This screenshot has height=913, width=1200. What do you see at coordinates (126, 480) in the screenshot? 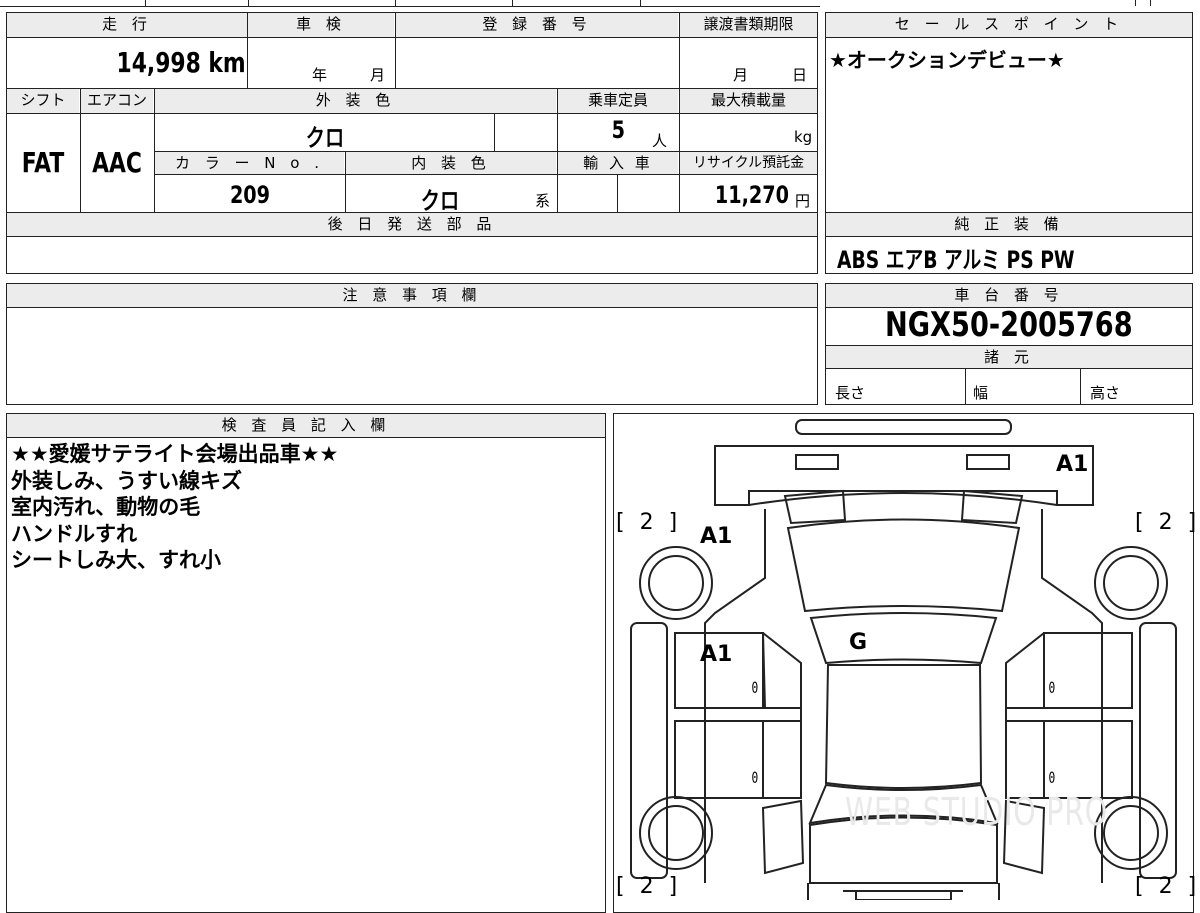
I see `inspector-line: 外装しみ、うすい線キズ` at bounding box center [126, 480].